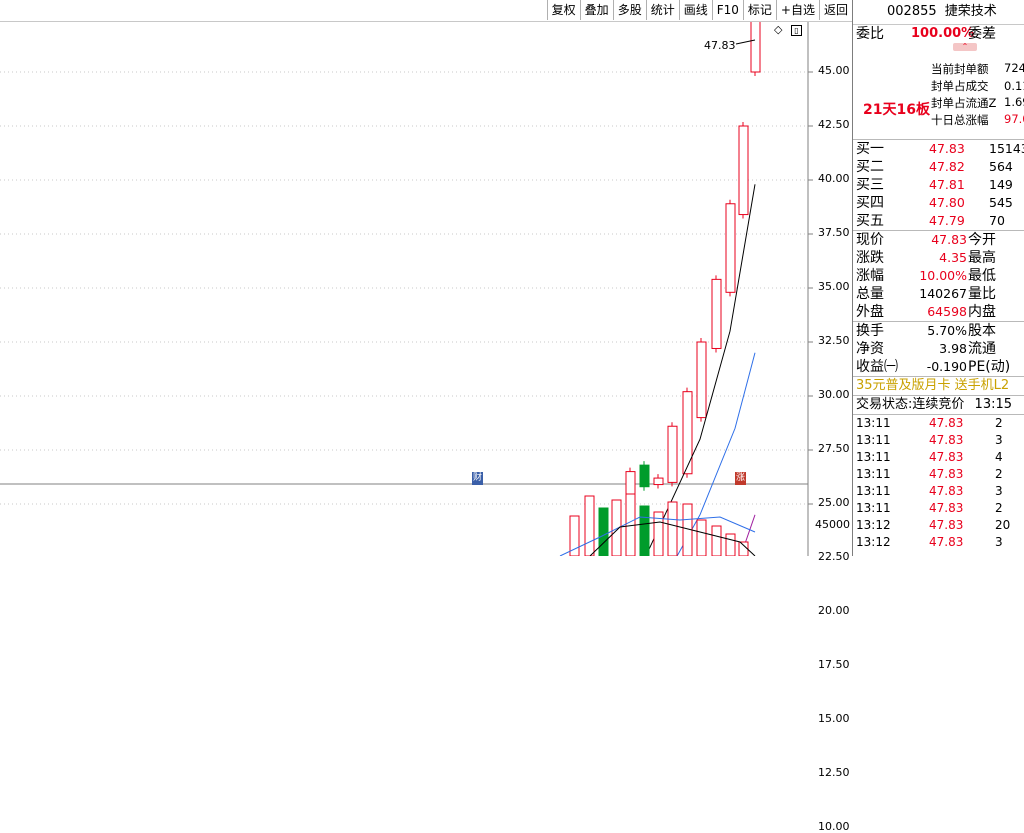 This screenshot has height=833, width=1024. I want to click on trade-status: 交易状态:连续竞价 13:15, so click(938, 405).